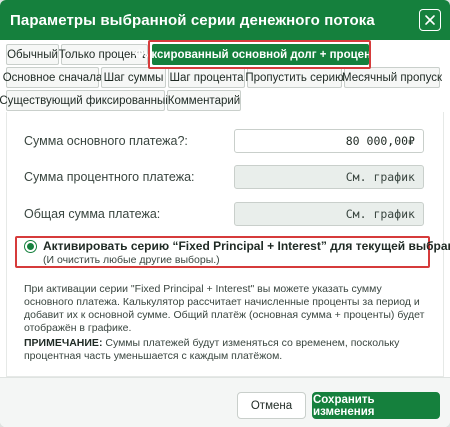  I want to click on tab-rate-step: Шаг процента, so click(206, 77).